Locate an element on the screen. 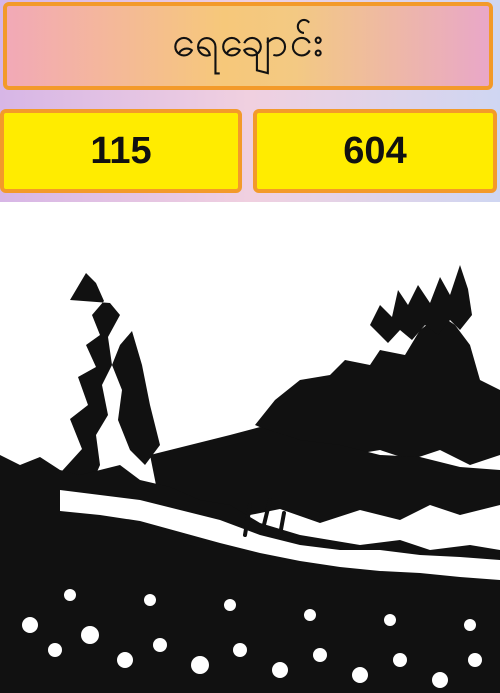  number-box-left: 115 is located at coordinates (121, 151).